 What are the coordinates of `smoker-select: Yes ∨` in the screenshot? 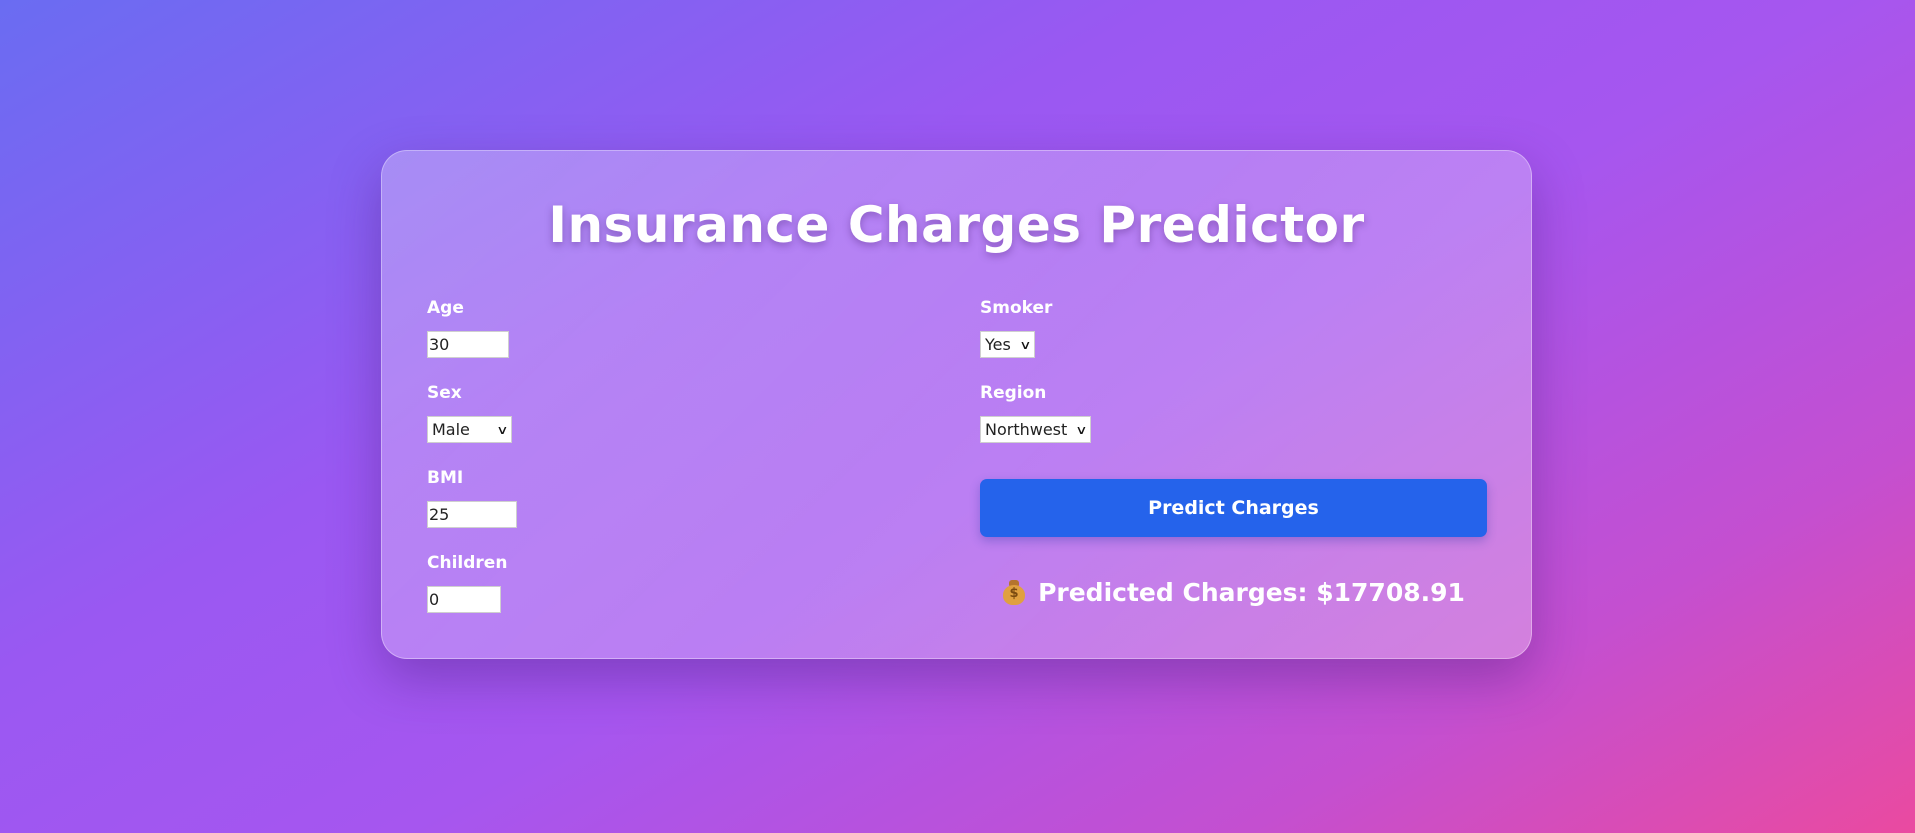 It's located at (1007, 344).